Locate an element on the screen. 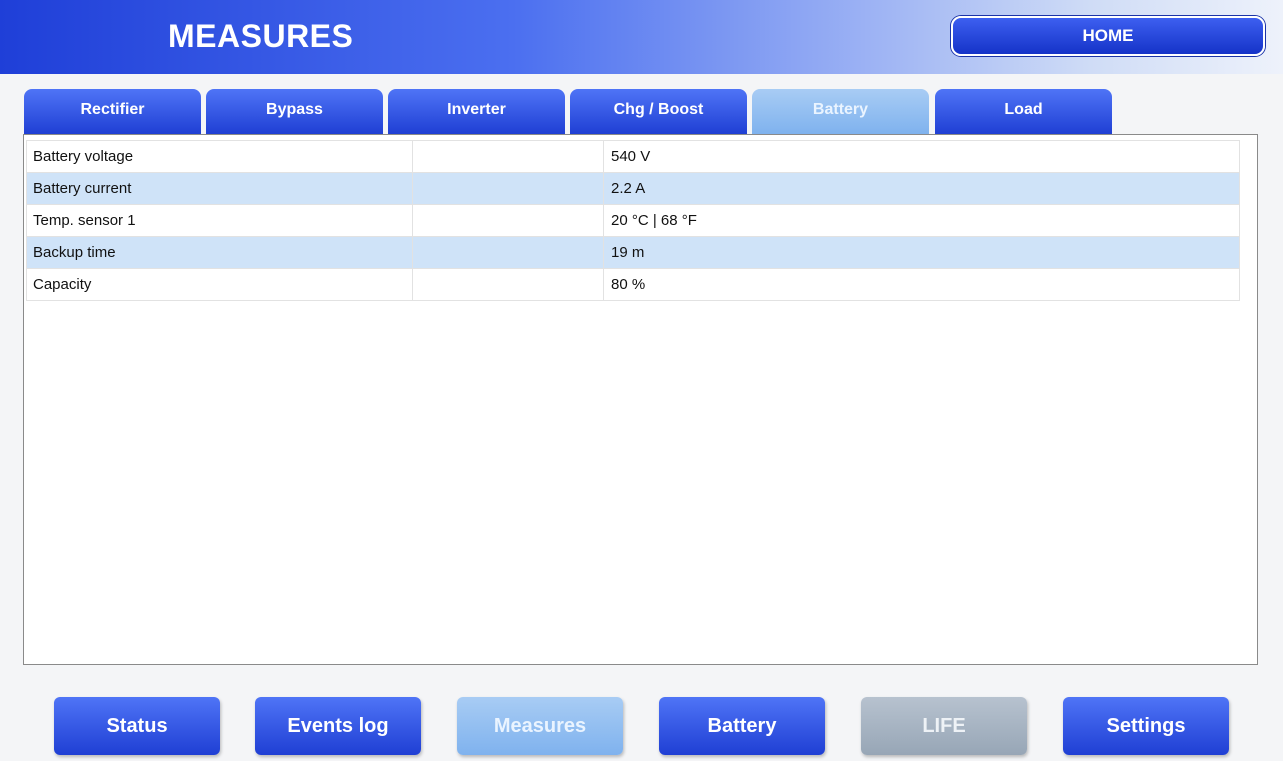 This screenshot has height=761, width=1283. measure-name: Battery current is located at coordinates (219, 188).